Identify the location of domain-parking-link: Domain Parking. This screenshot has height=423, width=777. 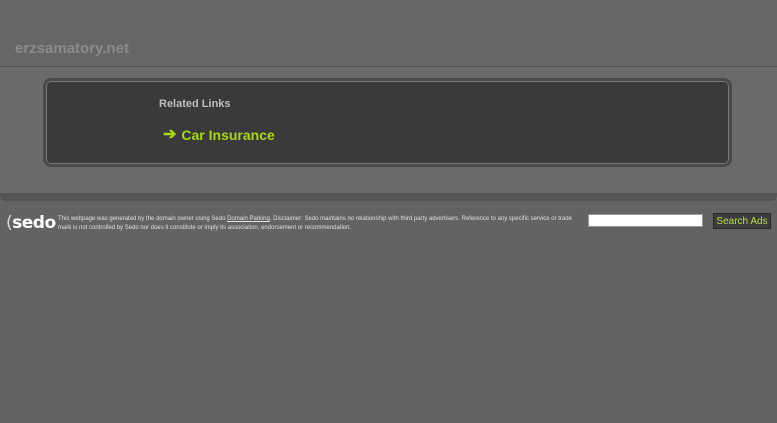
(248, 219).